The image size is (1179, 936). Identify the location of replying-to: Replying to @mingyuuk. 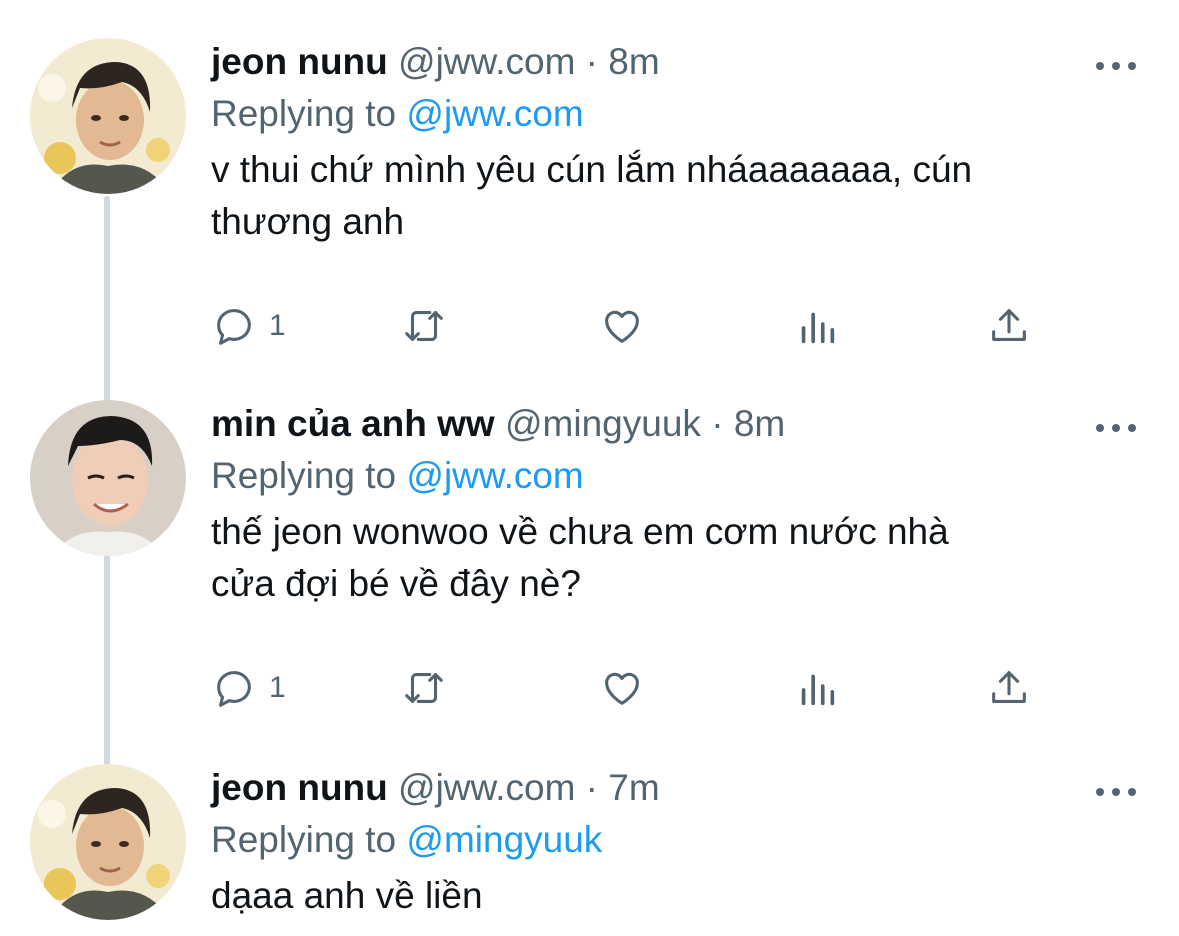
(406, 840).